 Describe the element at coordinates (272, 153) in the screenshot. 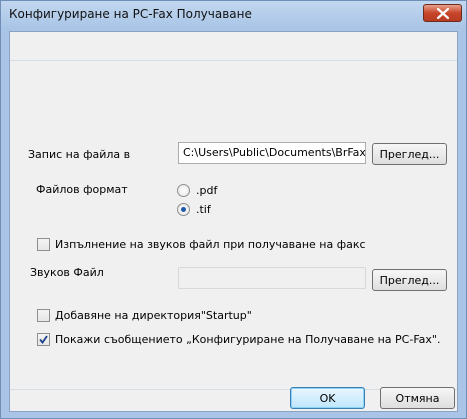

I see `save-path-input: C:\Users\Public\Documents\BrFaxF` at that location.